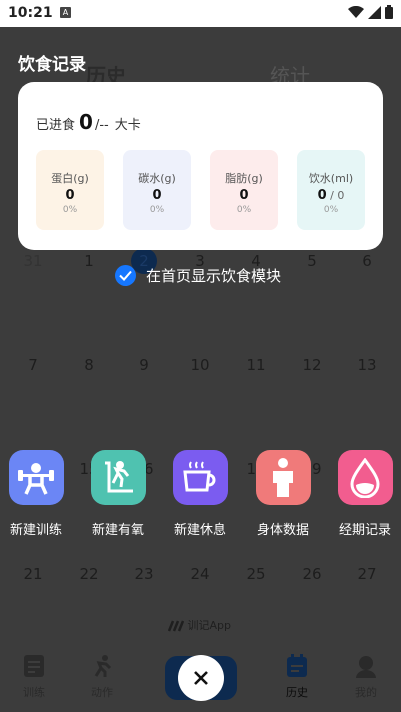 The image size is (401, 712). What do you see at coordinates (144, 365) in the screenshot?
I see `calendar-day: 9` at bounding box center [144, 365].